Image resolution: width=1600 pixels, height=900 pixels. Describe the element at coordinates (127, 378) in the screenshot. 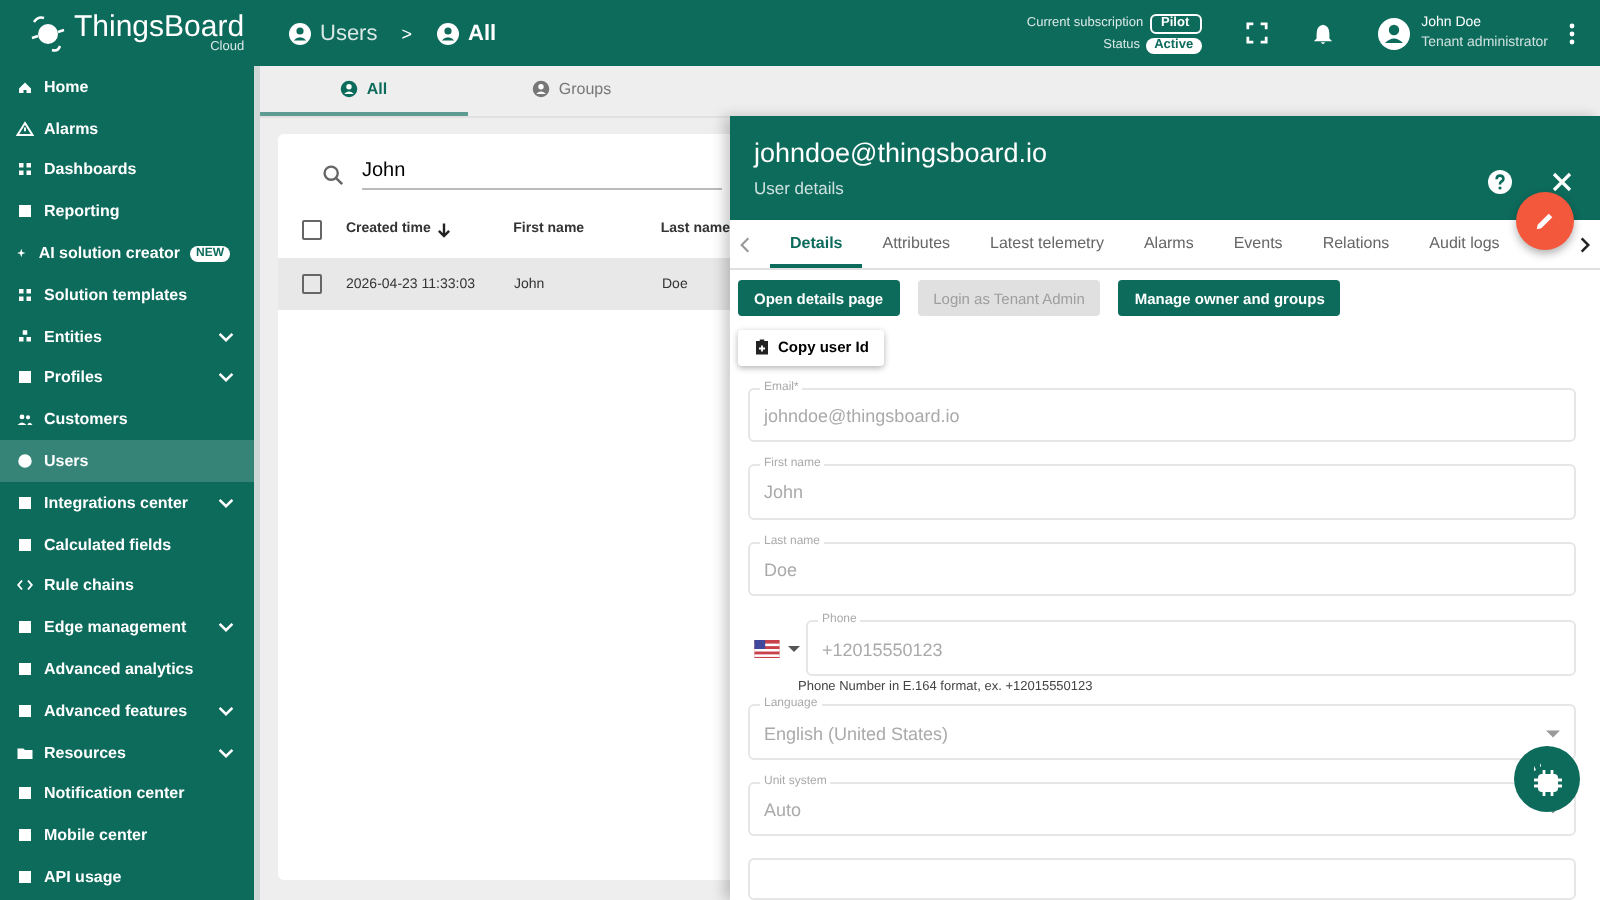

I see `sidebar-item: Profiles` at that location.